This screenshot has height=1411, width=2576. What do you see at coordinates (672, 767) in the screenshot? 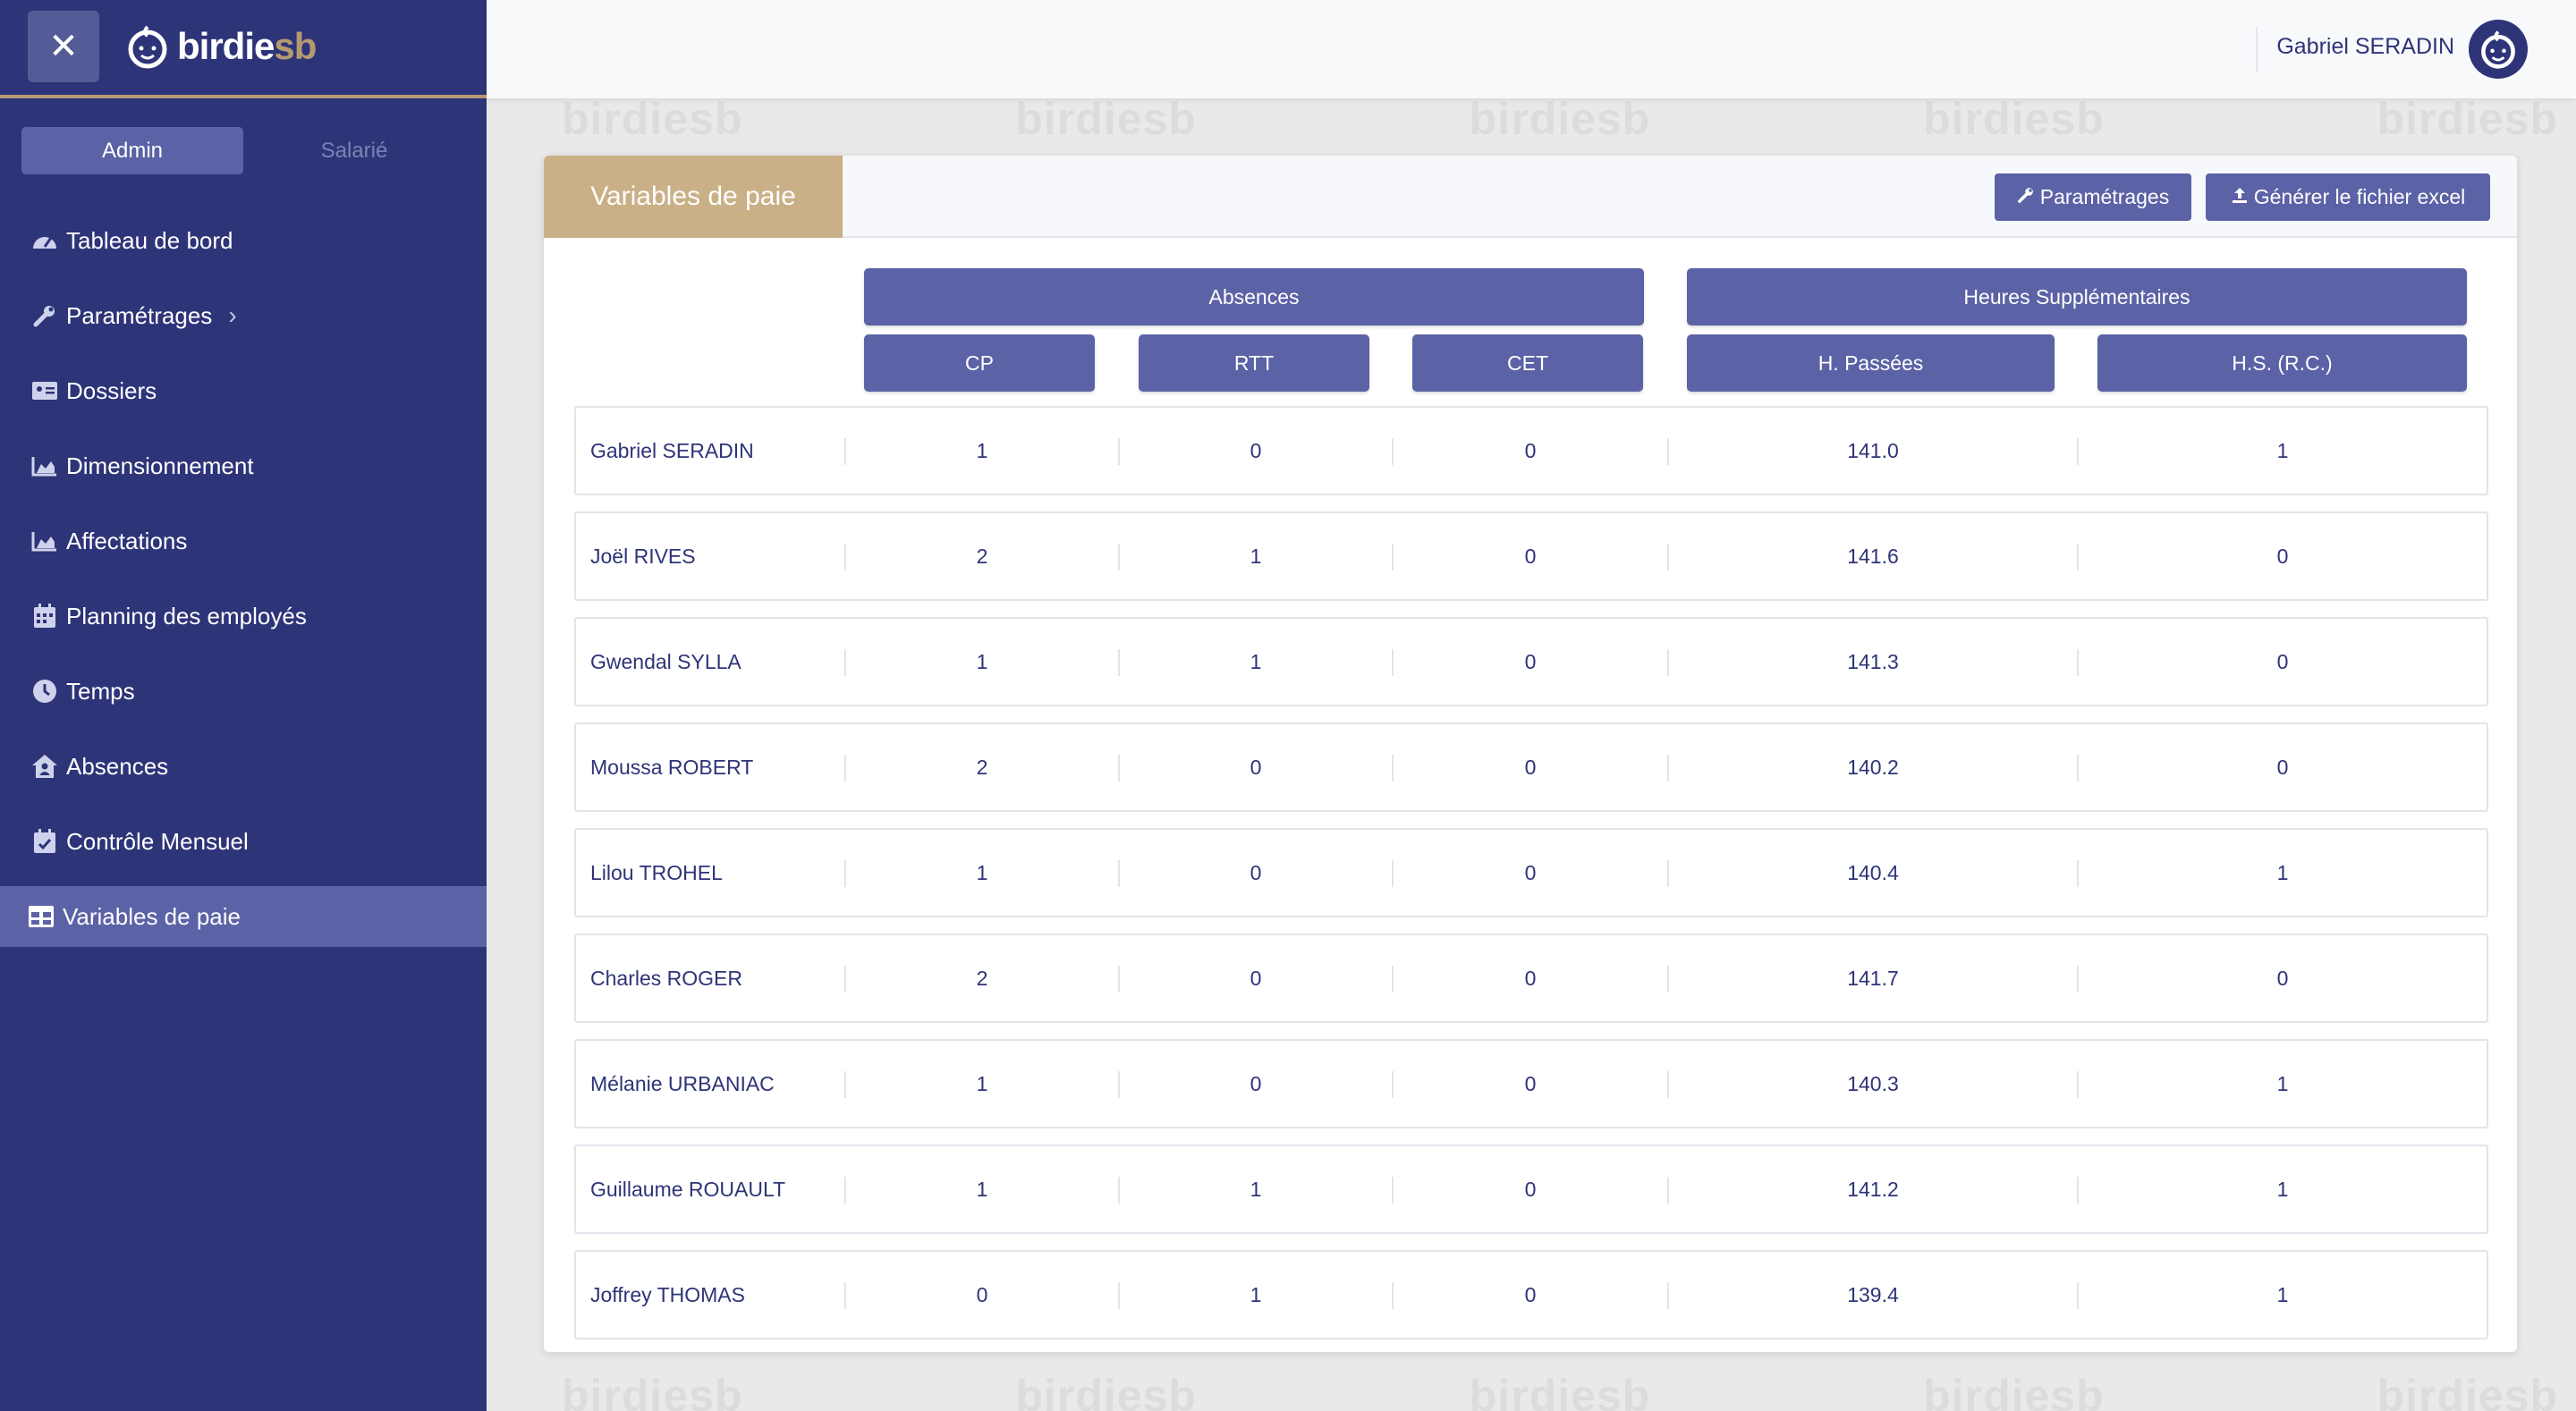
I see `employee-name: Moussa ROBERT` at bounding box center [672, 767].